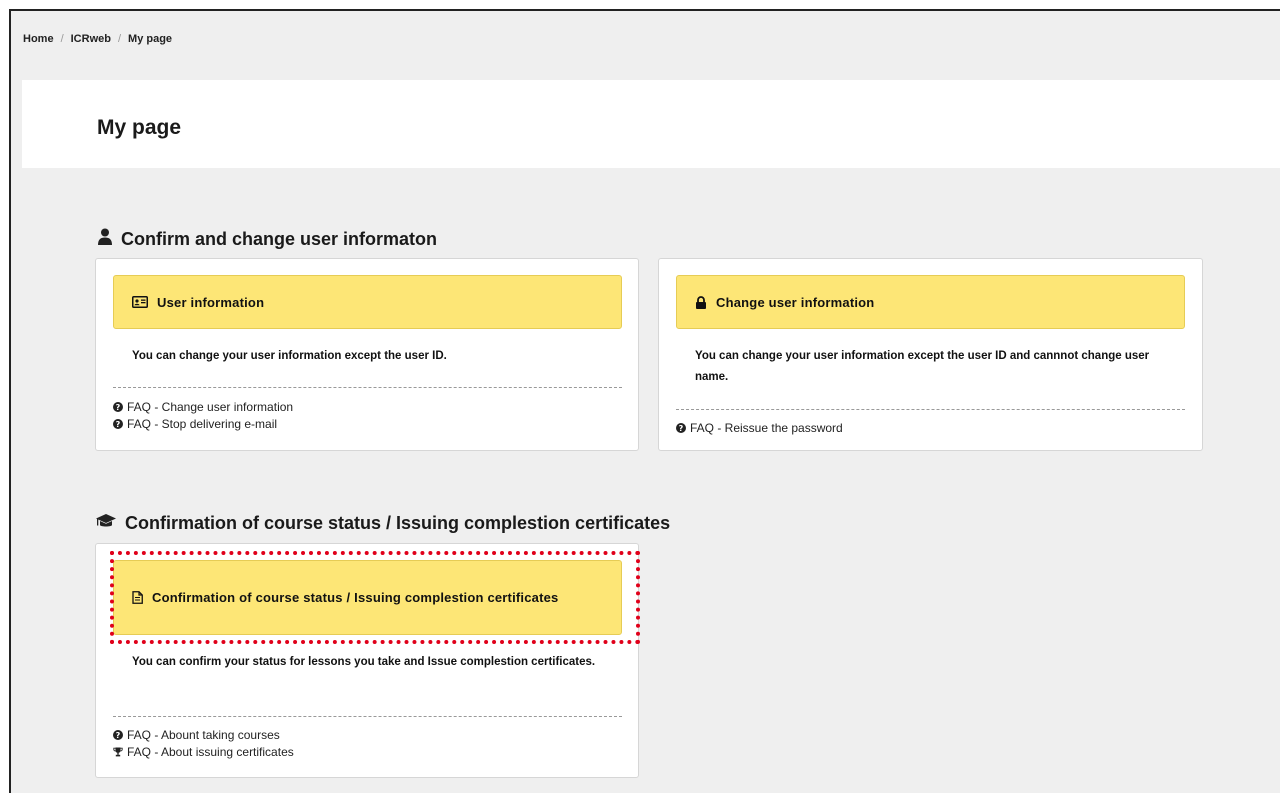  I want to click on faq-link-text: FAQ - About issuing certificates, so click(210, 751).